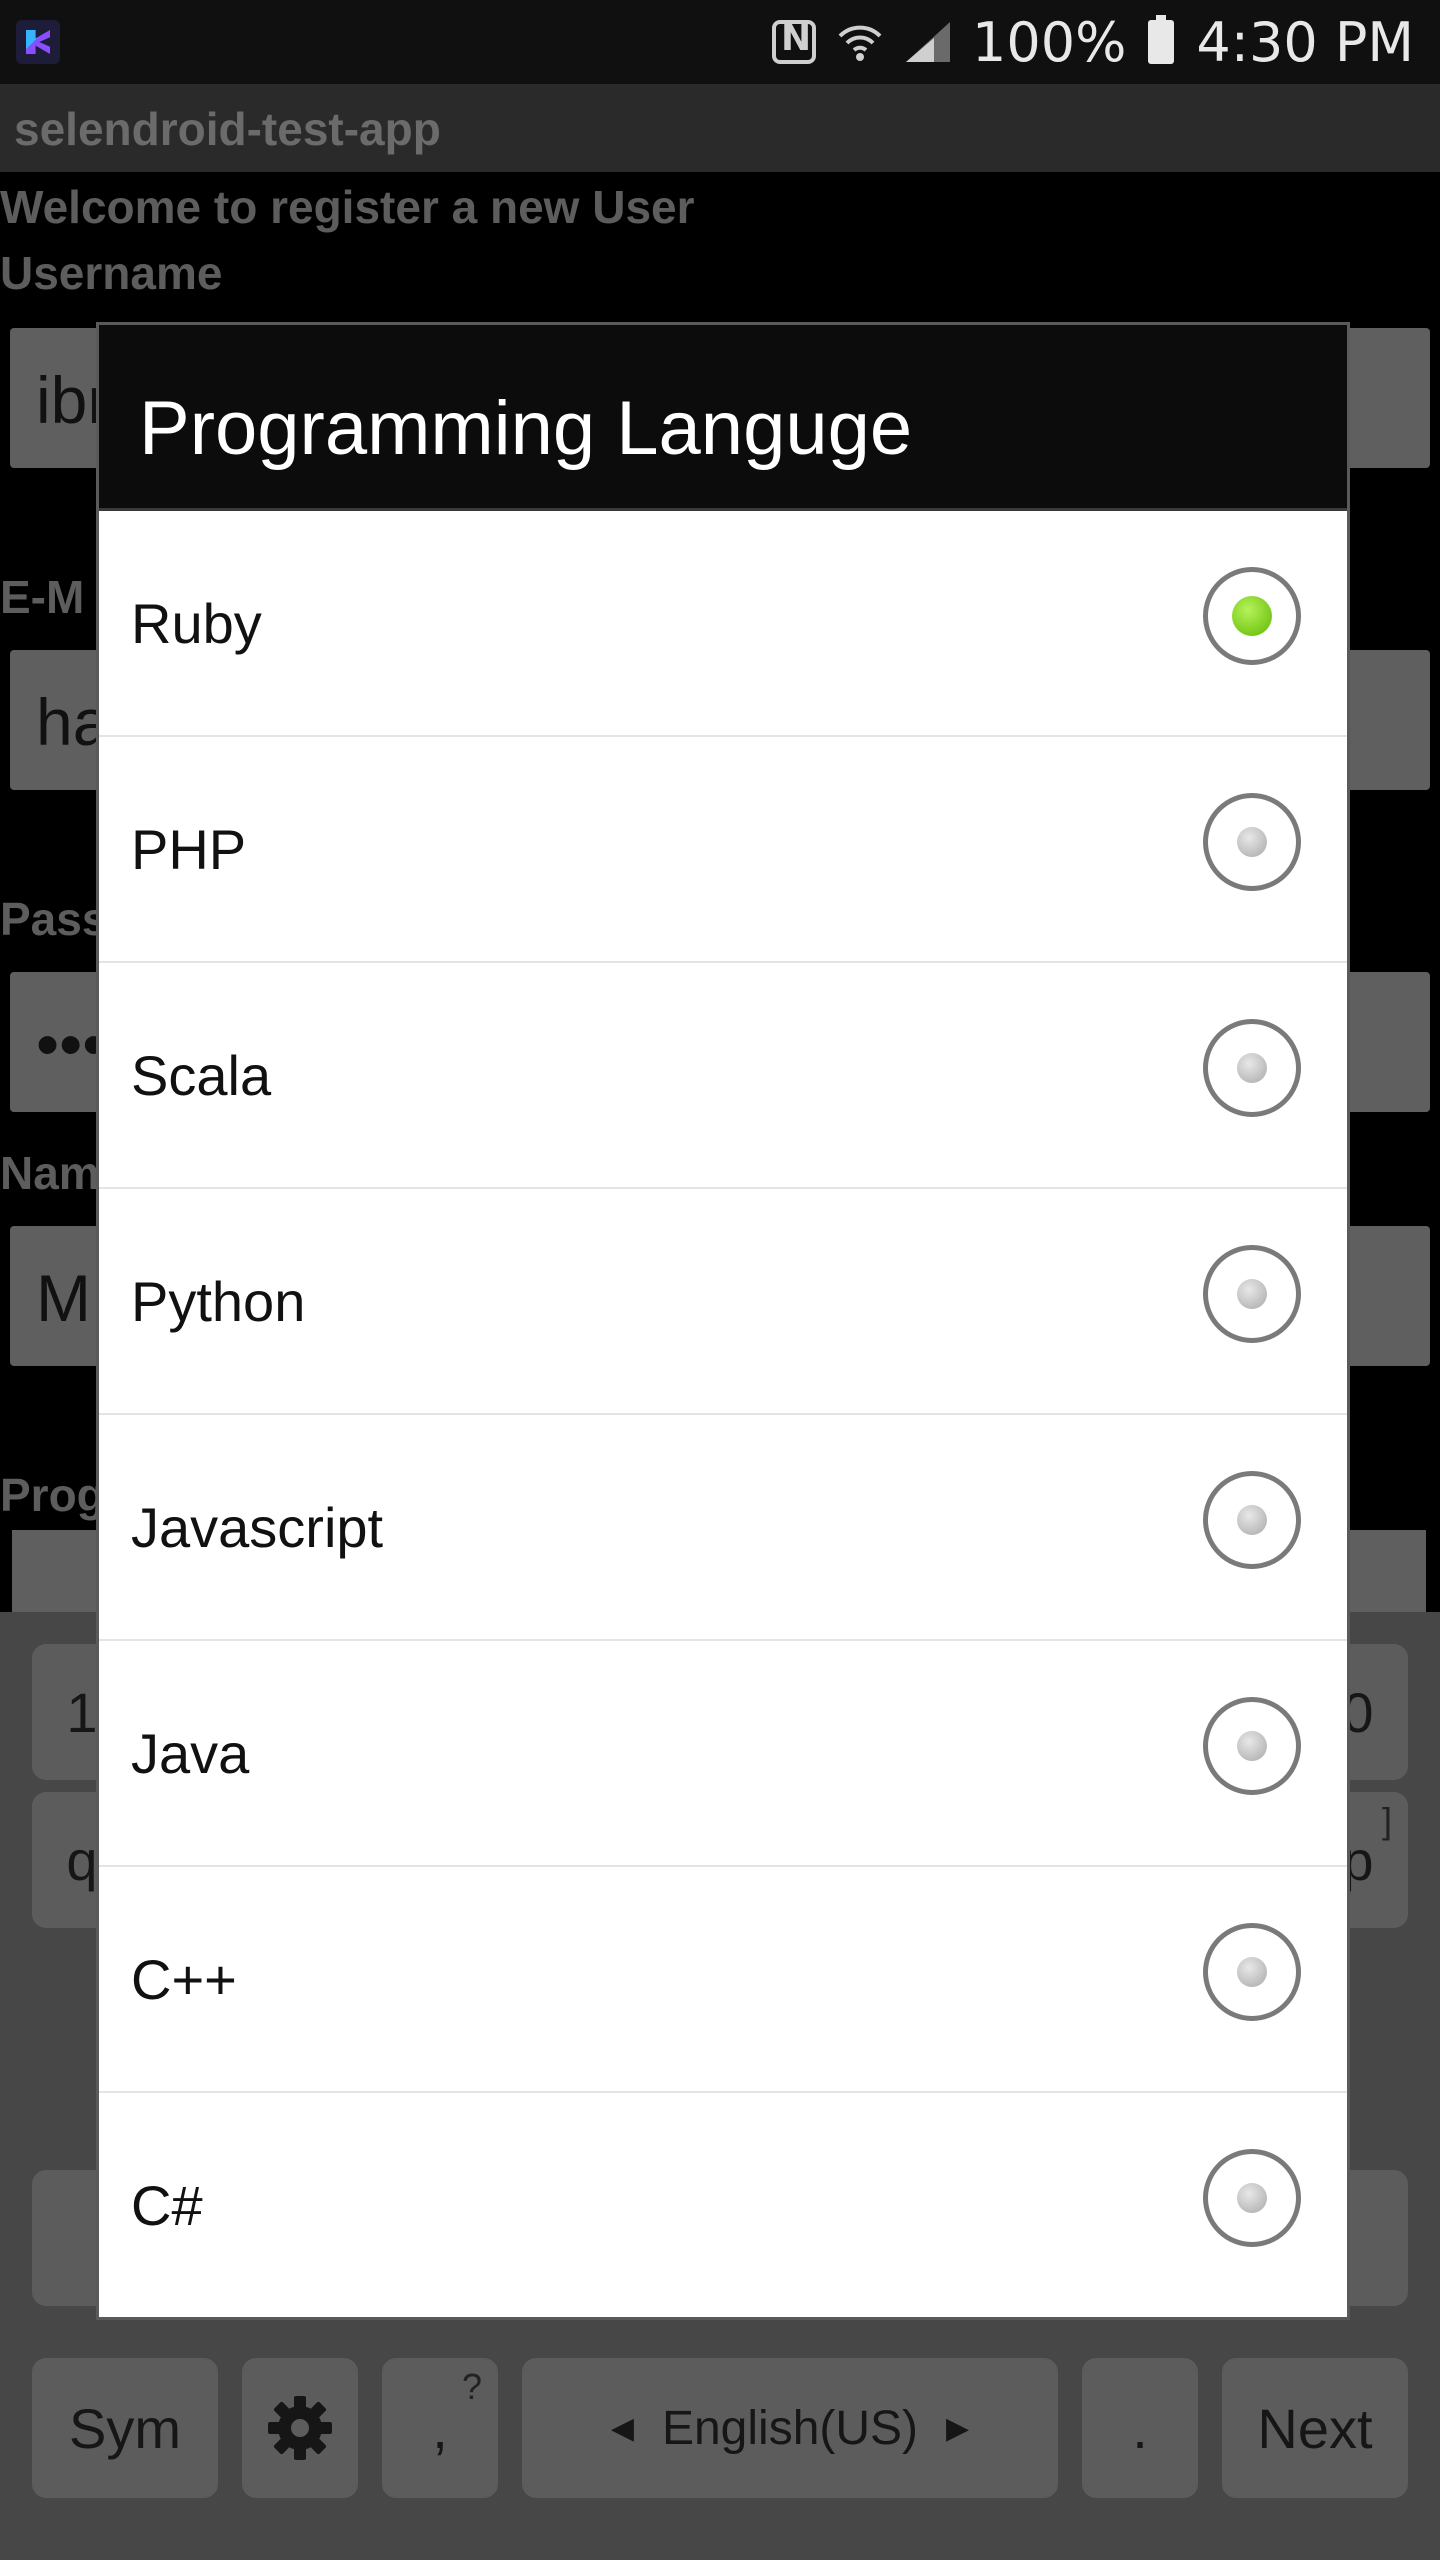 Image resolution: width=1440 pixels, height=2560 pixels. What do you see at coordinates (723, 1754) in the screenshot?
I see `option-java: Java` at bounding box center [723, 1754].